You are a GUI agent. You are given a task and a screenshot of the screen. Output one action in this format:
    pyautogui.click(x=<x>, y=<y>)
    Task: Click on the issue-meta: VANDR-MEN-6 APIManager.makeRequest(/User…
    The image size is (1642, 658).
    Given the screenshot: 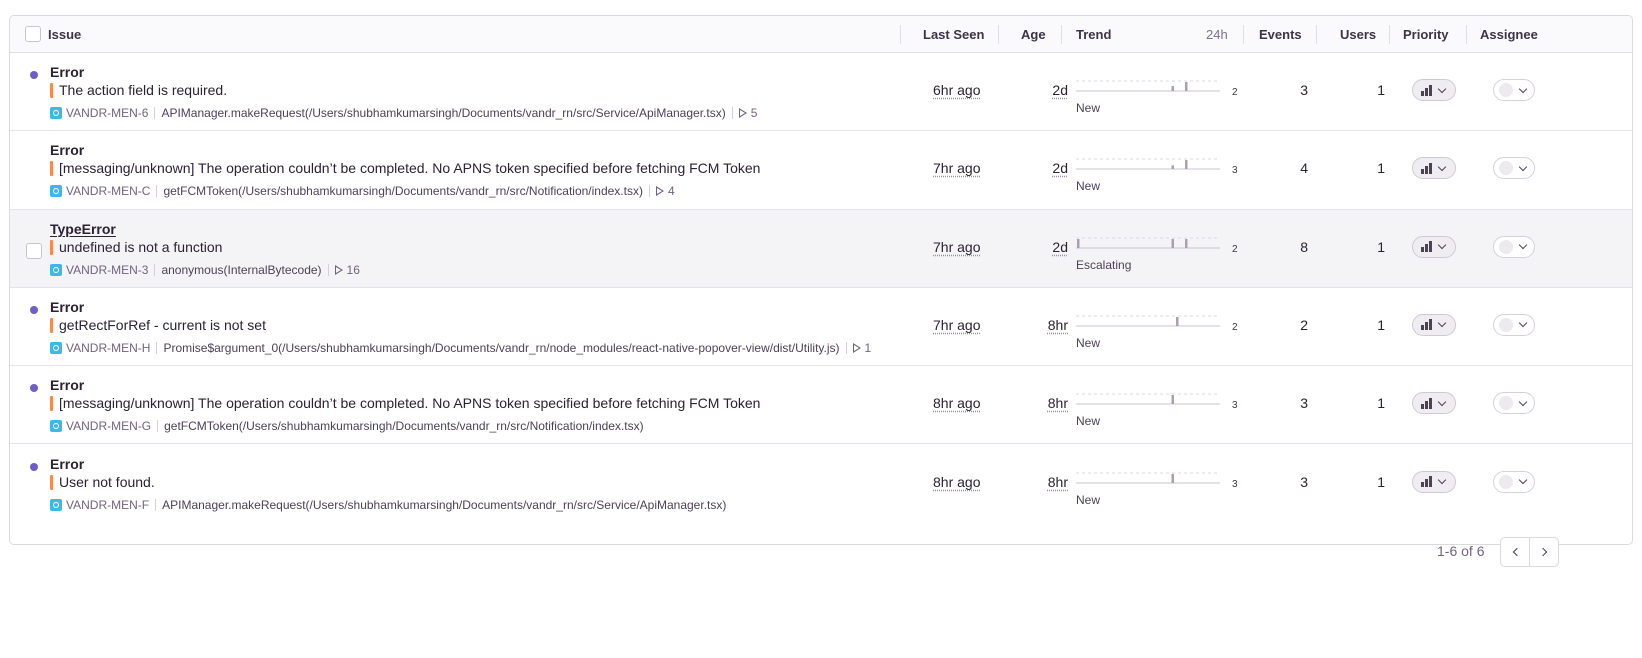 What is the action you would take?
    pyautogui.click(x=403, y=113)
    